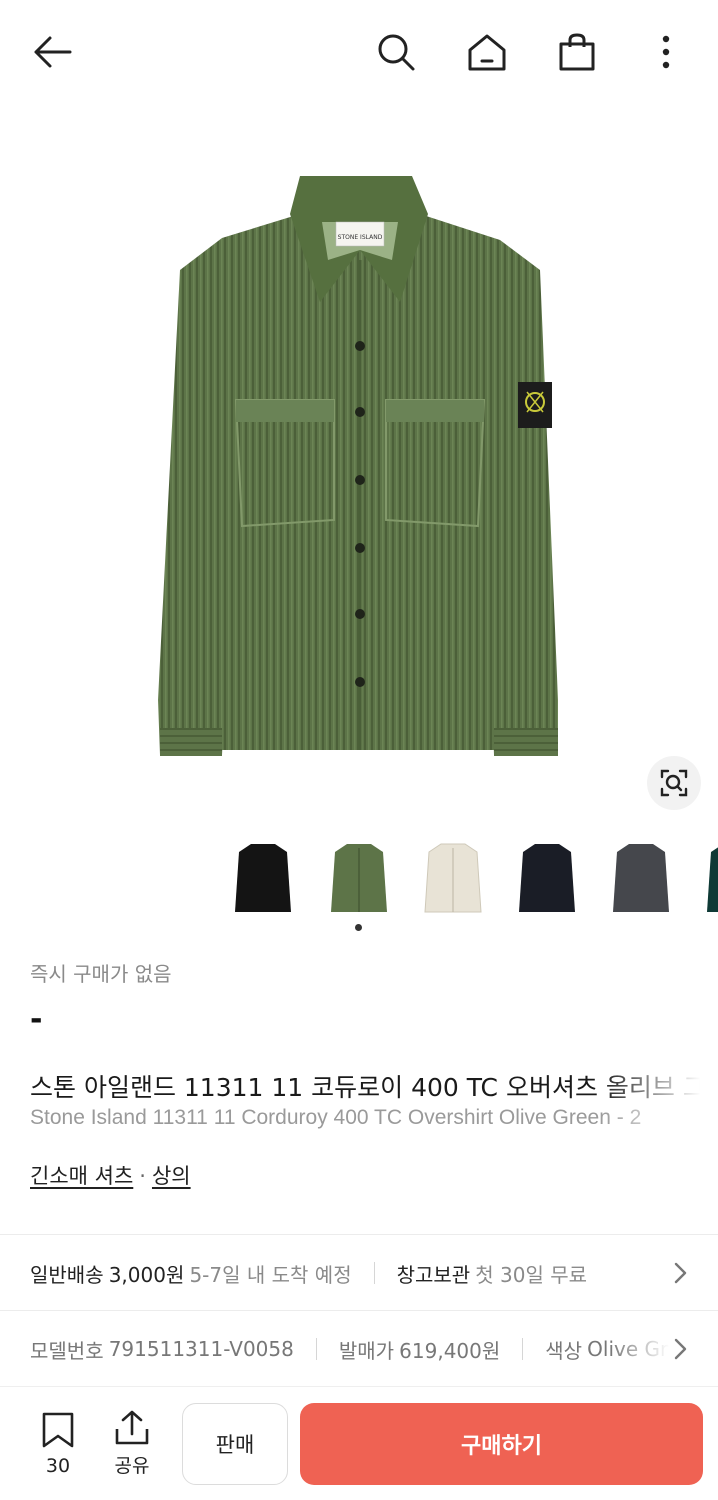  Describe the element at coordinates (531, 1274) in the screenshot. I see `storage-promo: 첫 30일 무료` at that location.